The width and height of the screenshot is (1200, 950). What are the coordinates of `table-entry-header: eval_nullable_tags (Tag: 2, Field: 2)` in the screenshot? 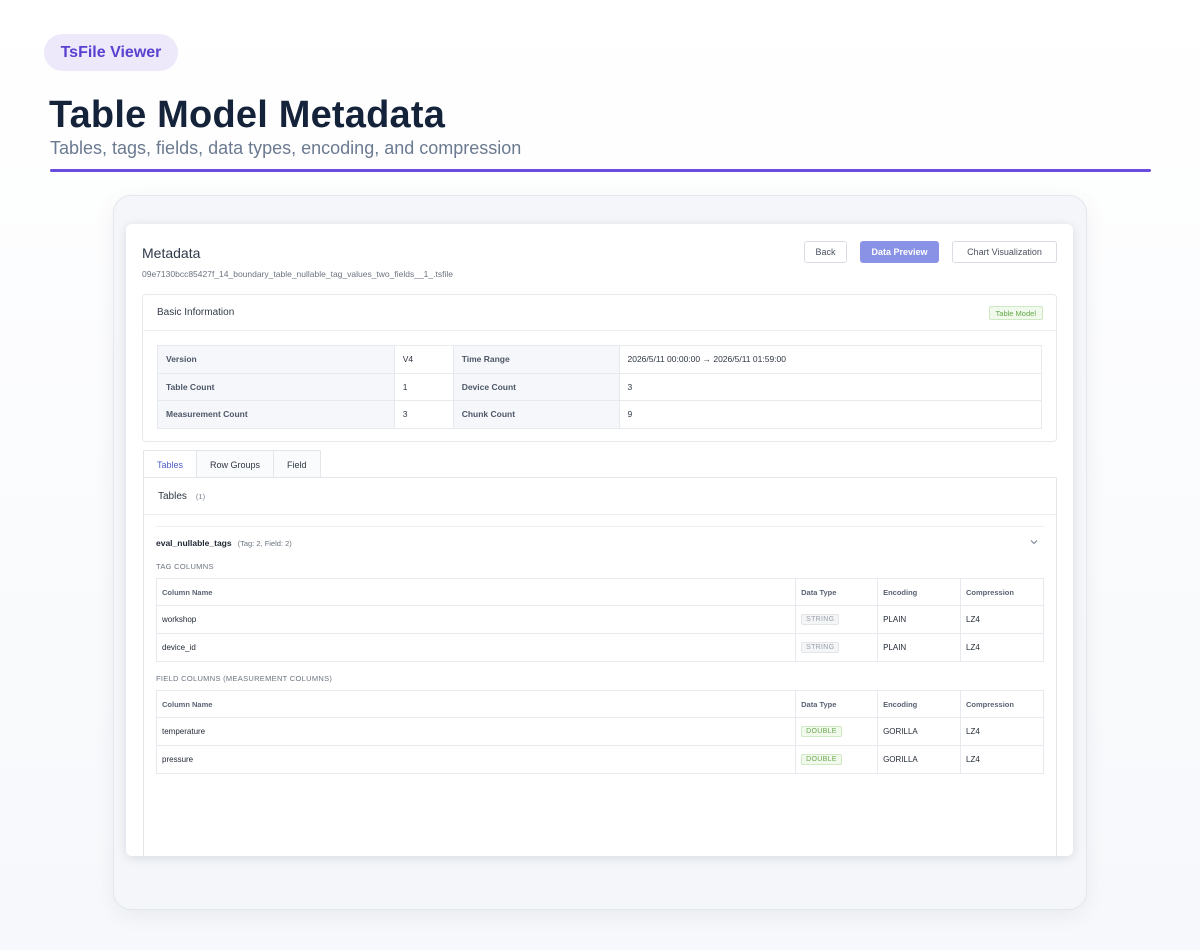 It's located at (224, 543).